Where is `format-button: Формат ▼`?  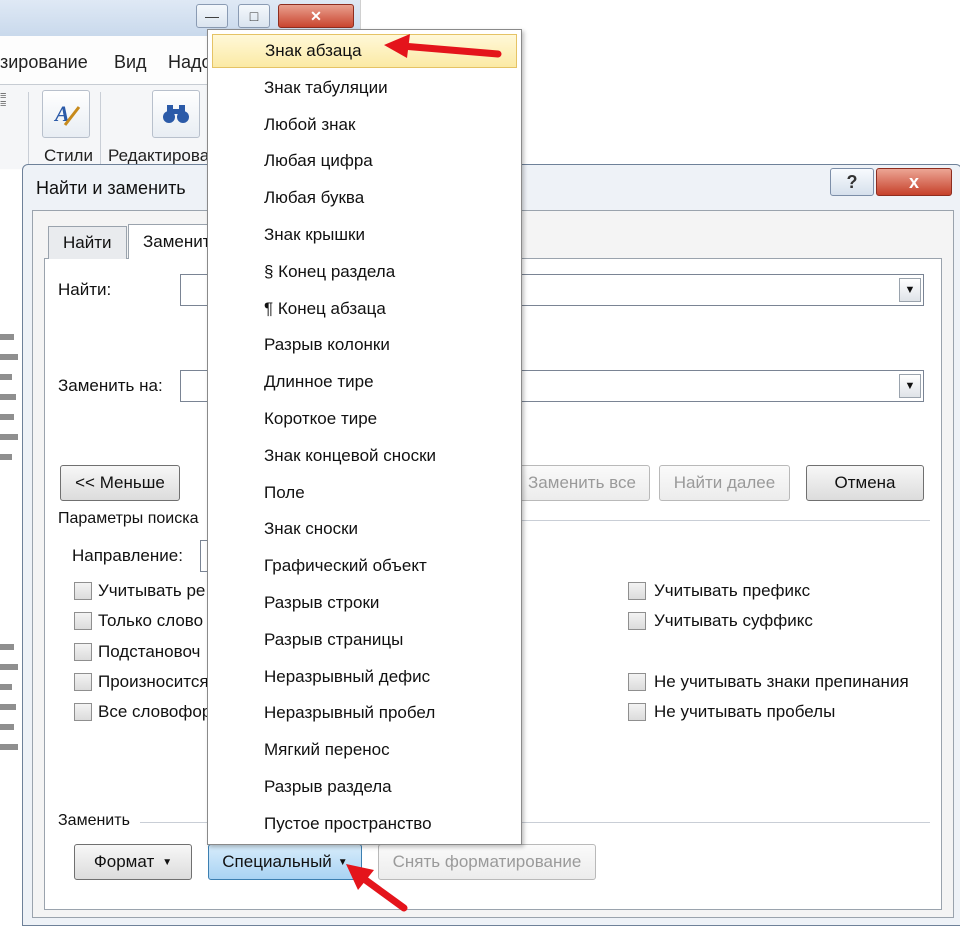 format-button: Формат ▼ is located at coordinates (133, 862).